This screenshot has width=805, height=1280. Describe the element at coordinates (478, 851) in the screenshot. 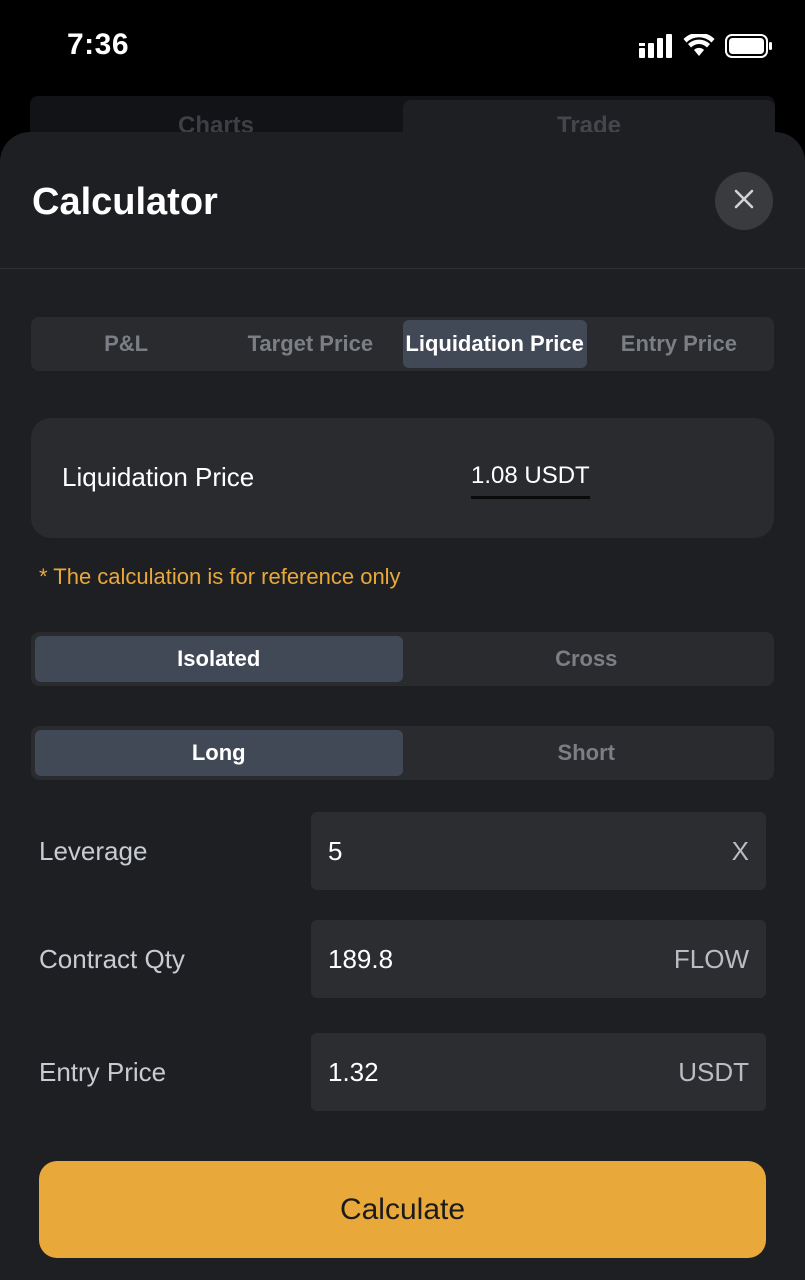

I see `leverage-input` at that location.